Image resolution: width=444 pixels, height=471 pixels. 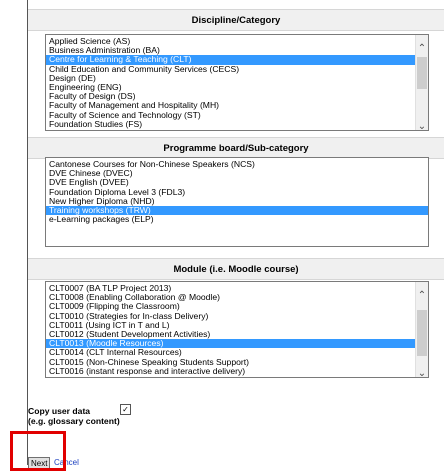 What do you see at coordinates (39, 463) in the screenshot?
I see `next-button: Next` at bounding box center [39, 463].